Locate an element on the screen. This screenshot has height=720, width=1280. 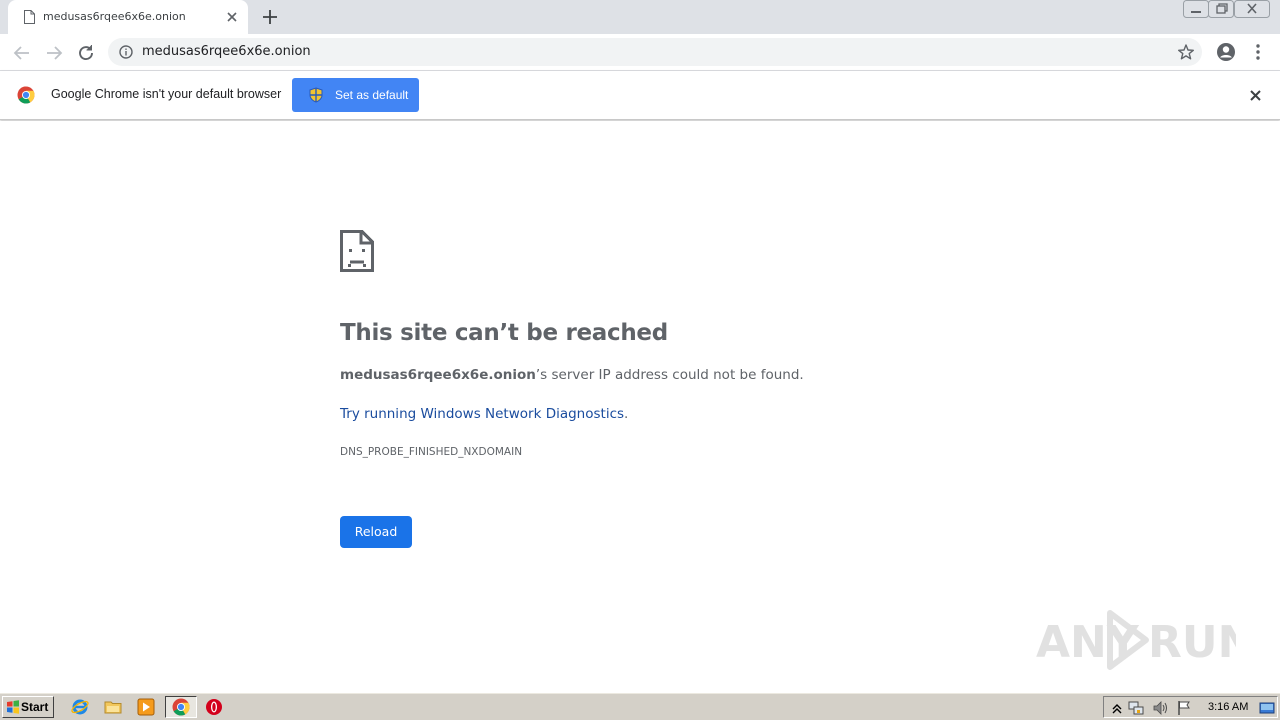
internet-explorer-icon is located at coordinates (80, 707).